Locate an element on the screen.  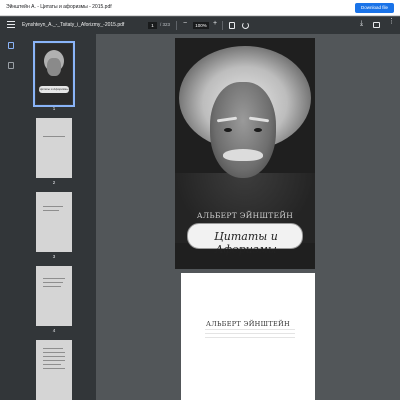
page-number-input: 1 is located at coordinates (152, 25).